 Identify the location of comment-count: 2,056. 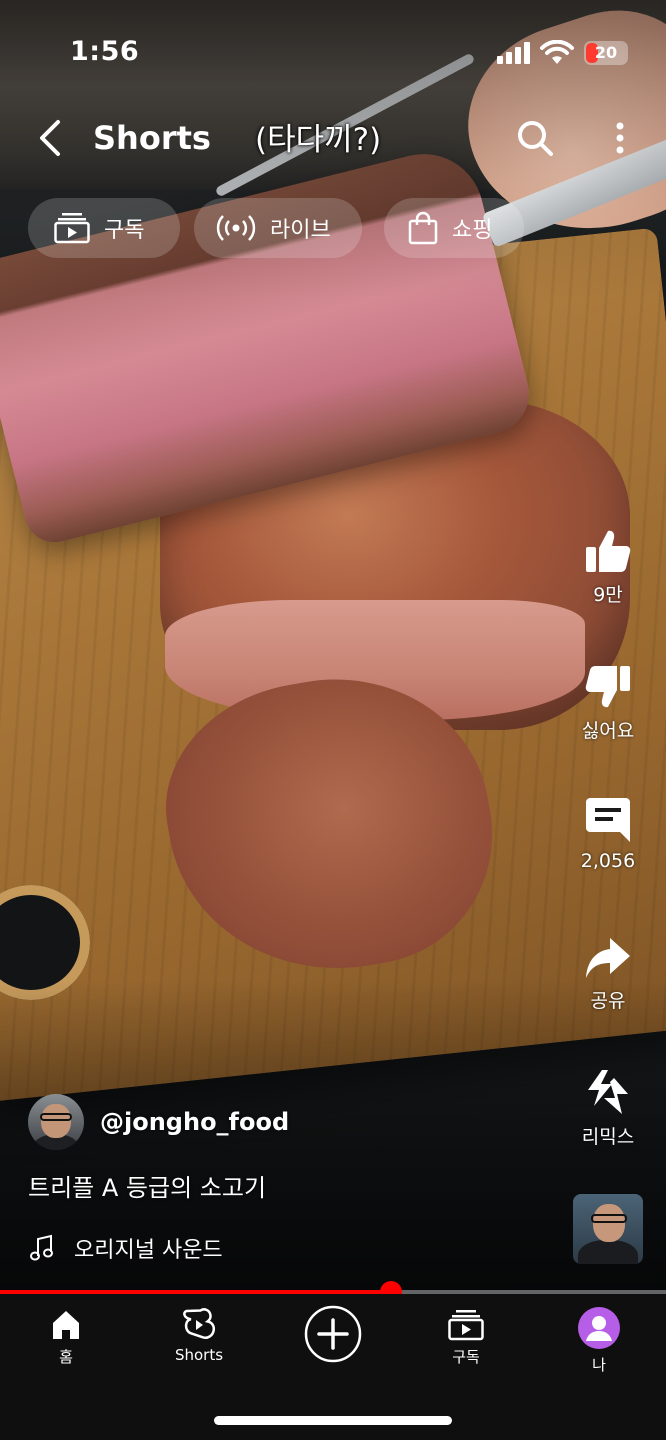
(608, 861).